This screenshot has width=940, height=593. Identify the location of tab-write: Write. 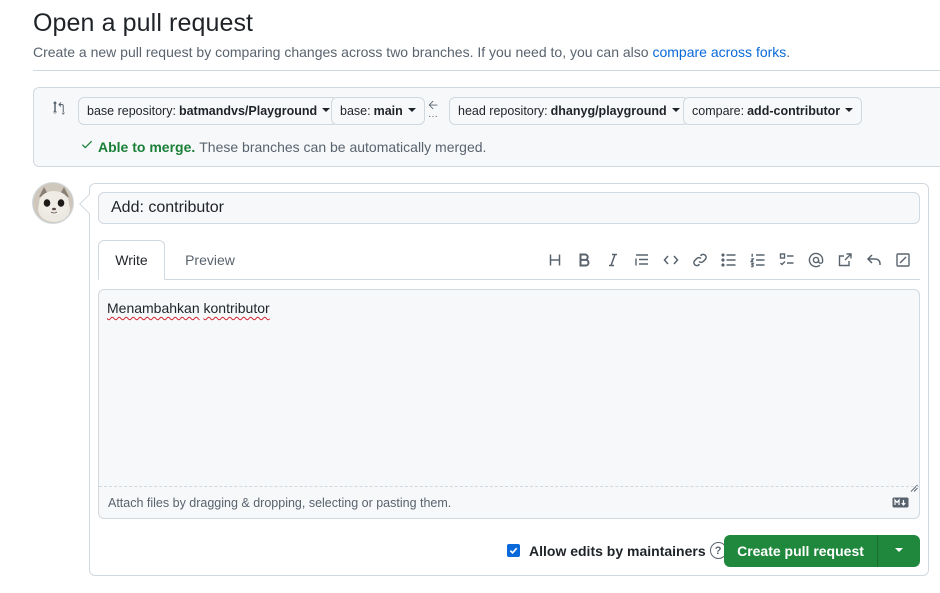
(131, 260).